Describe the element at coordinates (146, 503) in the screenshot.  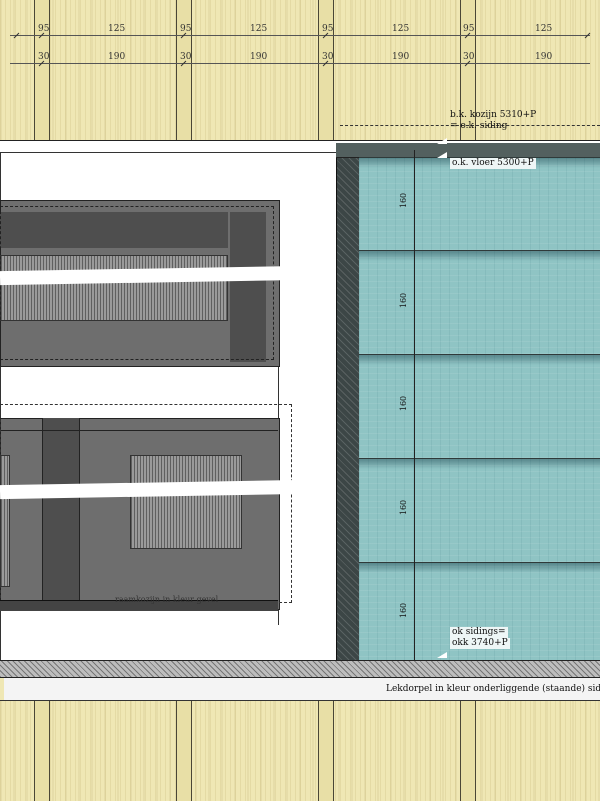
I see `window-outline-dash` at that location.